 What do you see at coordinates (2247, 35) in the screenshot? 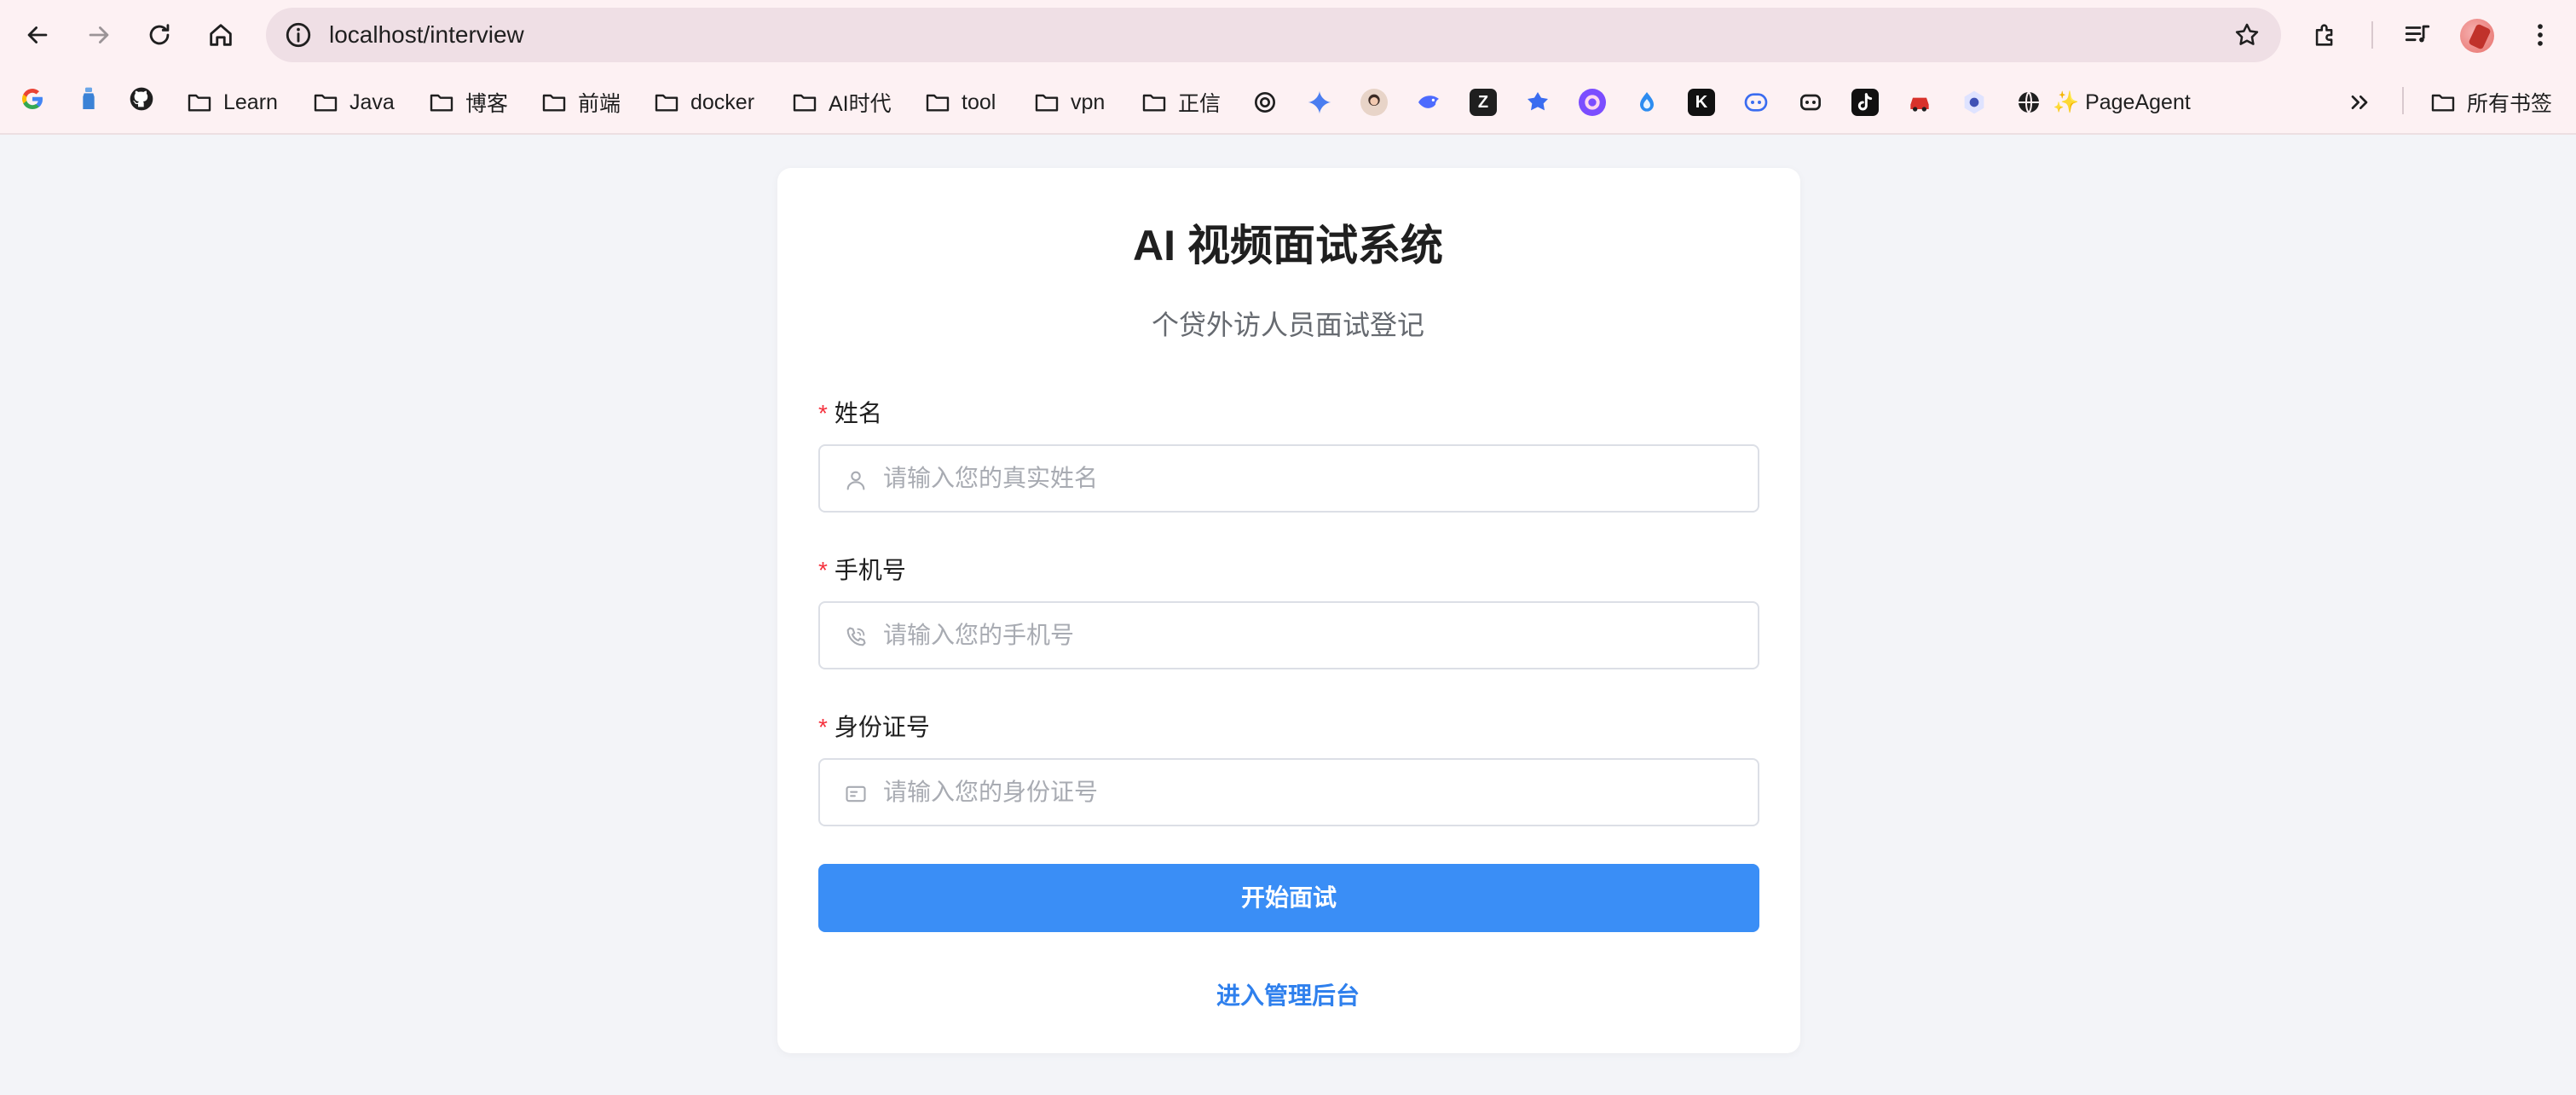
I see `bookmark-star-icon` at bounding box center [2247, 35].